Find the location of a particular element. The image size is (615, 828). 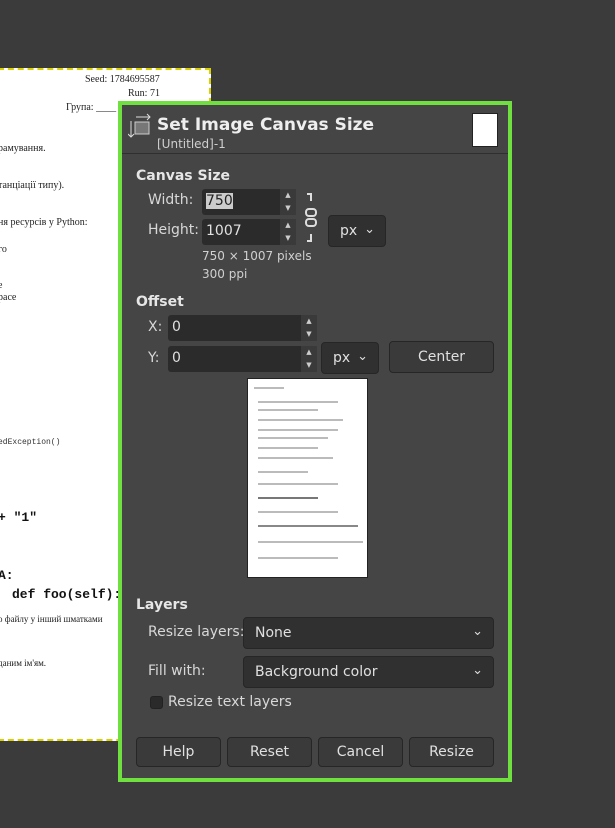

page-line: е is located at coordinates (1, 285).